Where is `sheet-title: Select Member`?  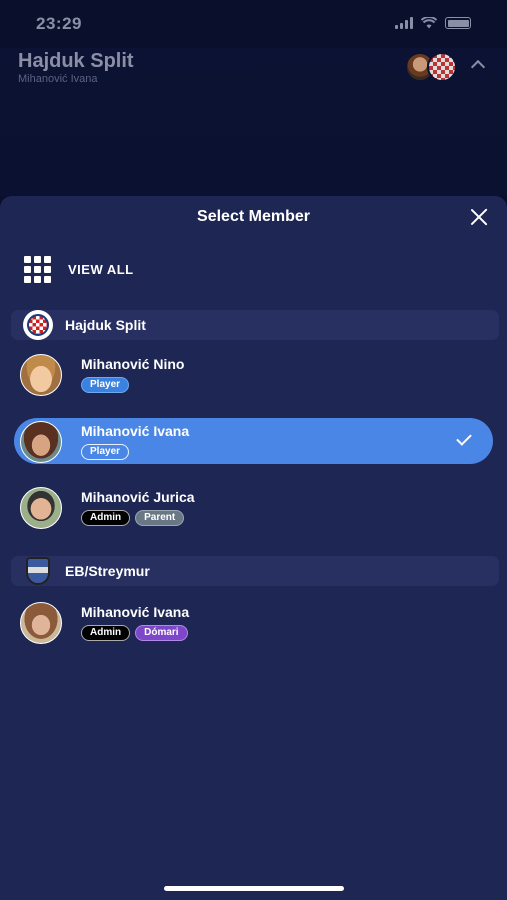 sheet-title: Select Member is located at coordinates (253, 216).